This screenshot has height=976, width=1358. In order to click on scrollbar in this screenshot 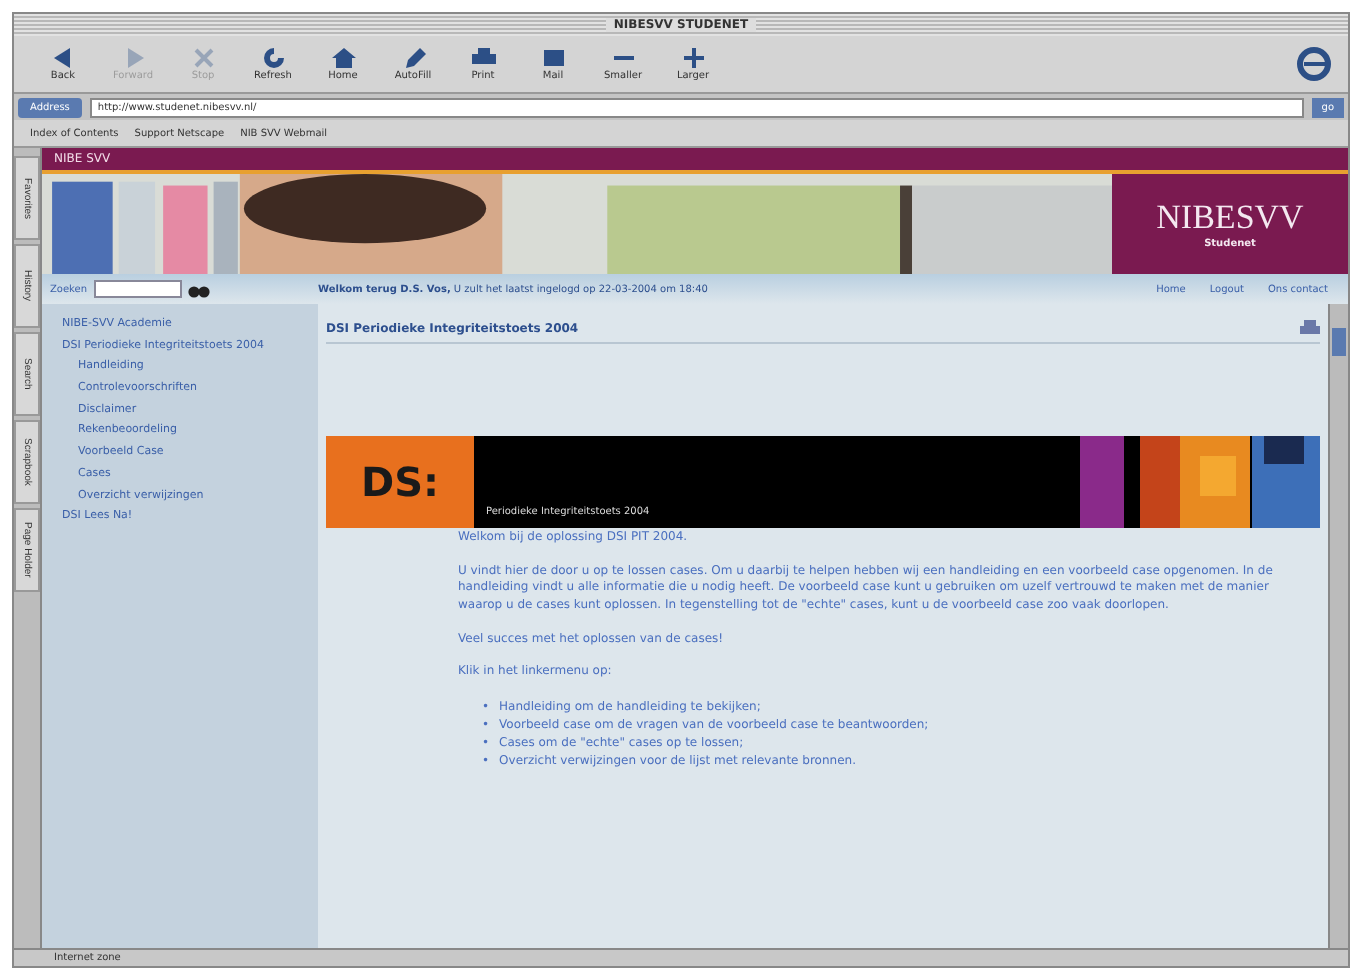, I will do `click(1338, 626)`.